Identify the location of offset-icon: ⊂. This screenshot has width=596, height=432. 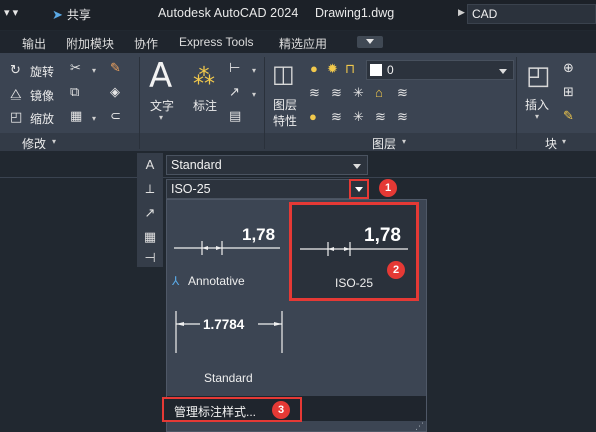
(115, 116).